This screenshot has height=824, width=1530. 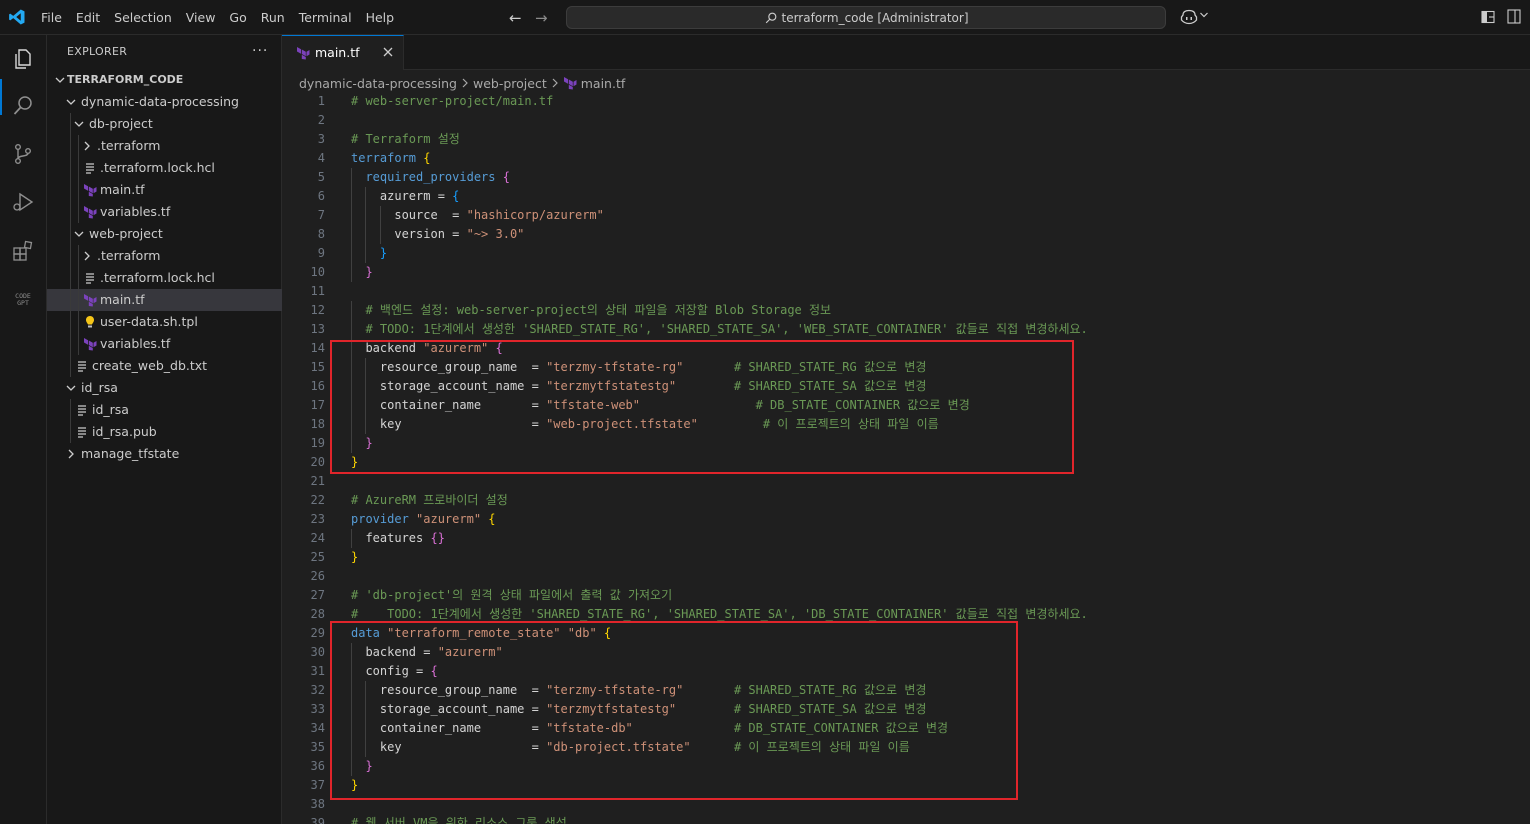 I want to click on run-debug-icon, so click(x=23, y=202).